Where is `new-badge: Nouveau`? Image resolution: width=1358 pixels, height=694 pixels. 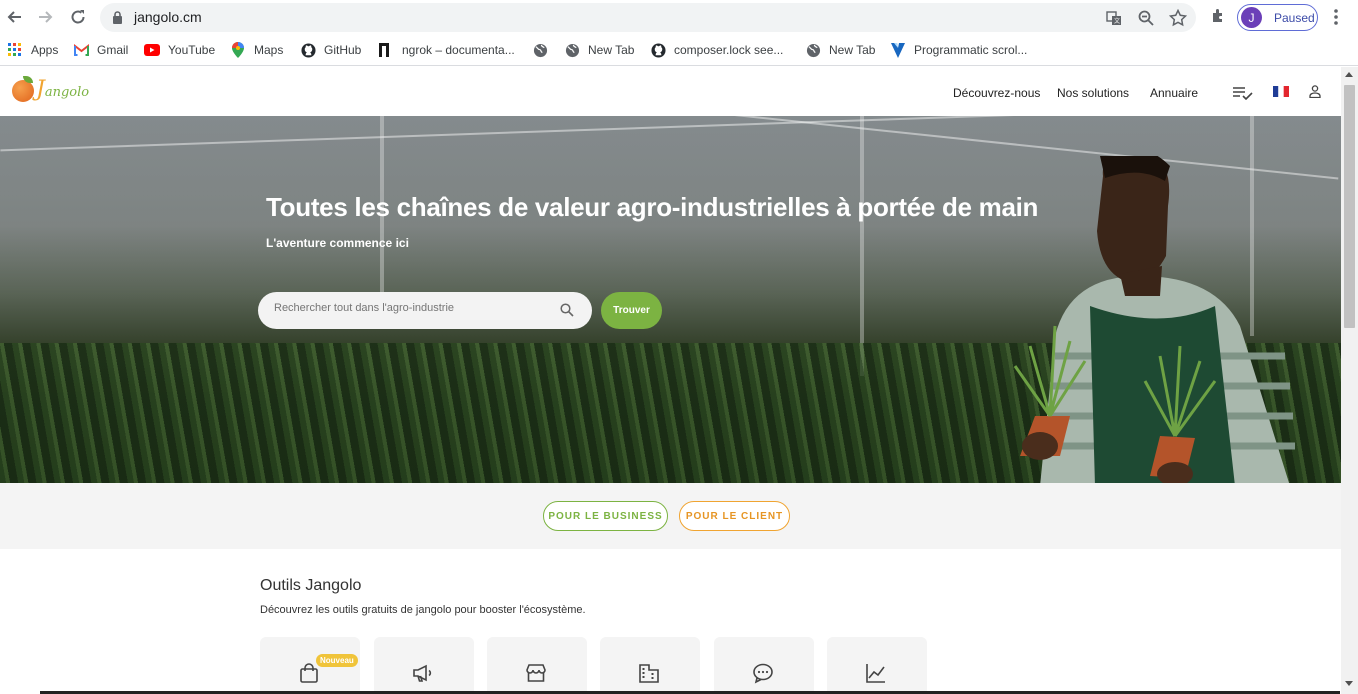
new-badge: Nouveau is located at coordinates (337, 660).